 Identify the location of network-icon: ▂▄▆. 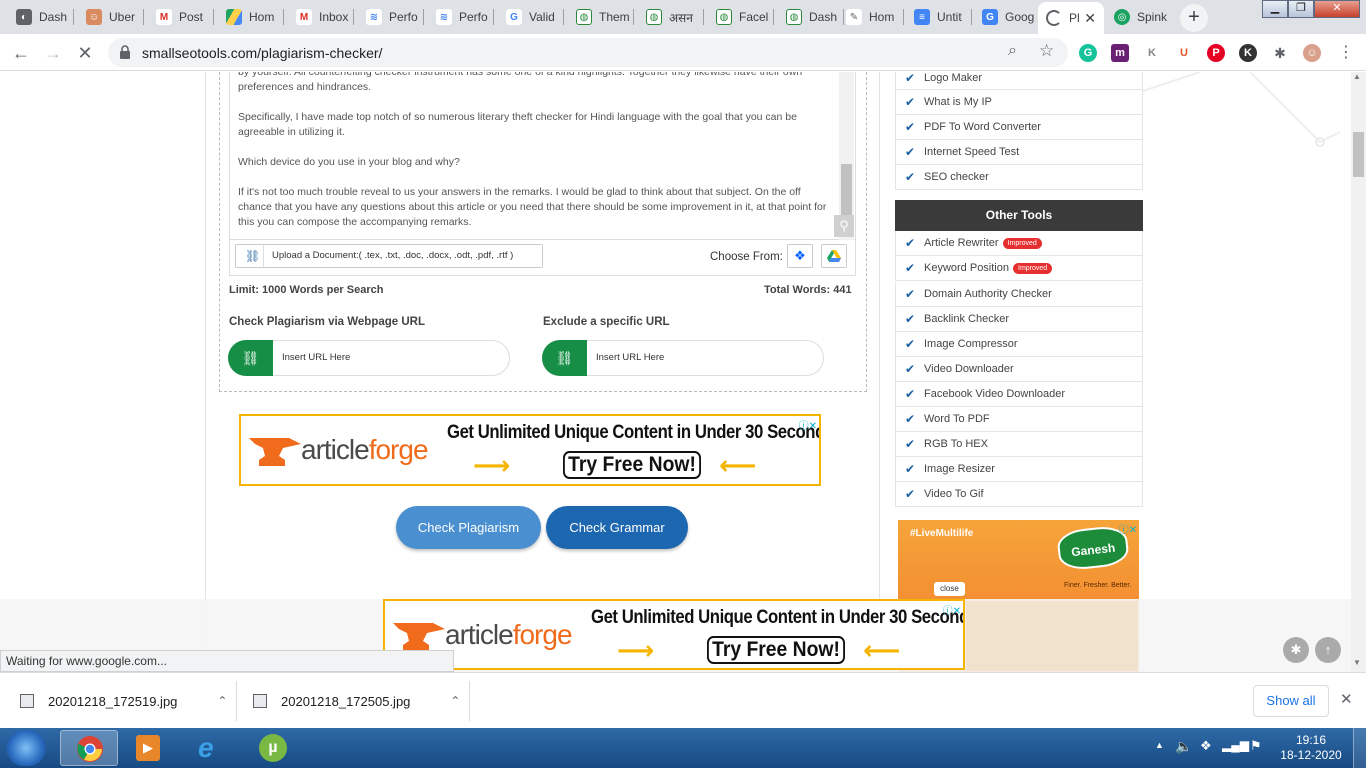
(1235, 745).